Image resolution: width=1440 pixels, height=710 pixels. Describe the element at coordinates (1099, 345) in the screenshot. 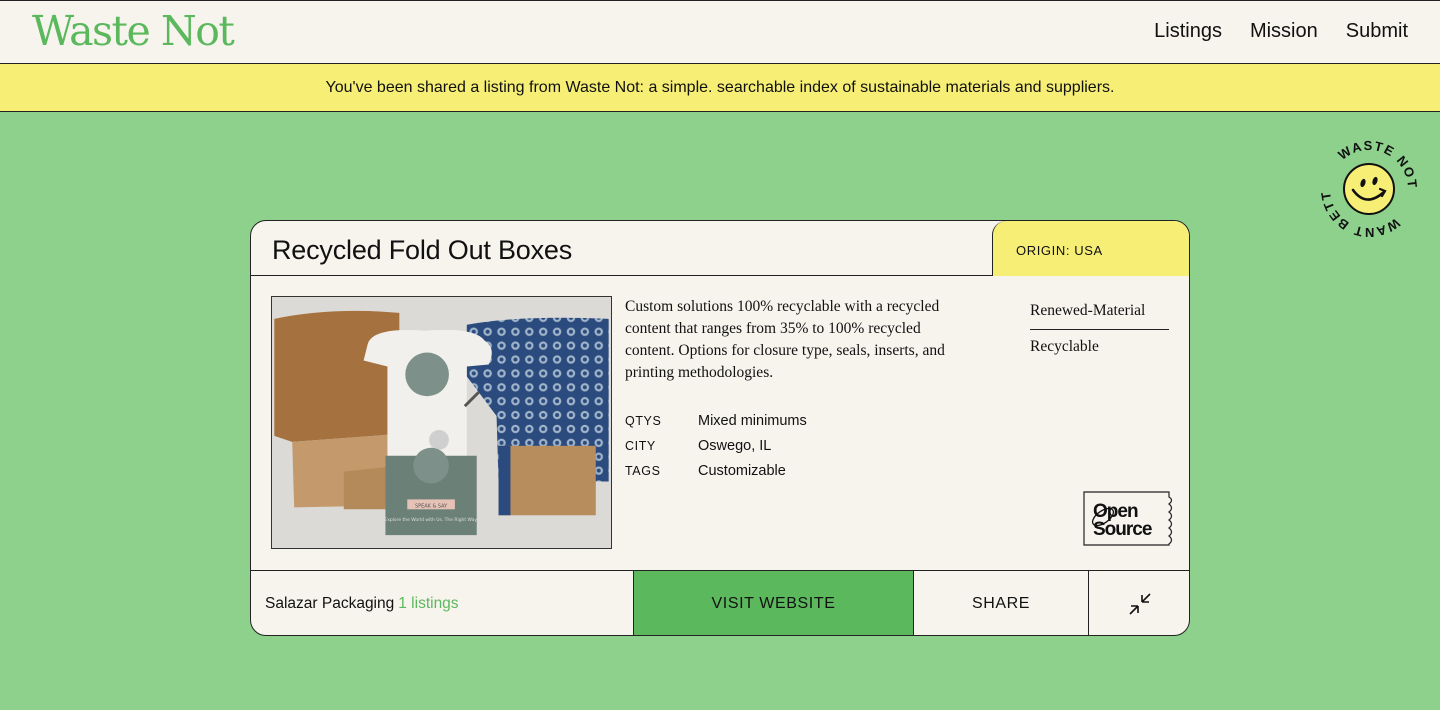

I see `category-recyclable: Recyclable` at that location.